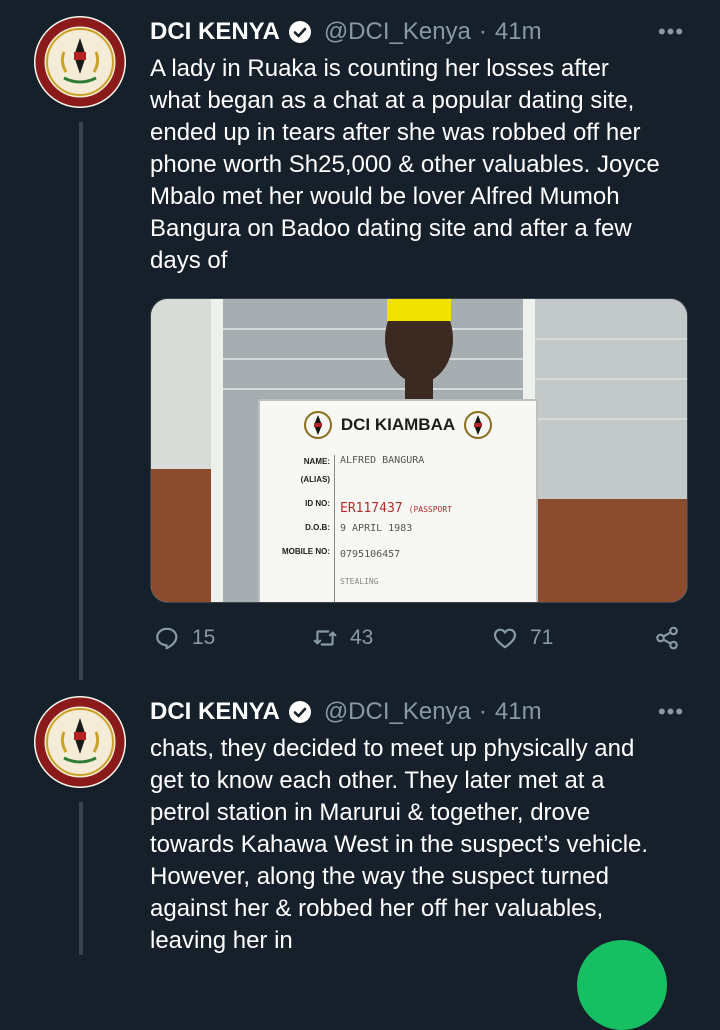 Image resolution: width=720 pixels, height=1030 pixels. I want to click on share-icon, so click(667, 638).